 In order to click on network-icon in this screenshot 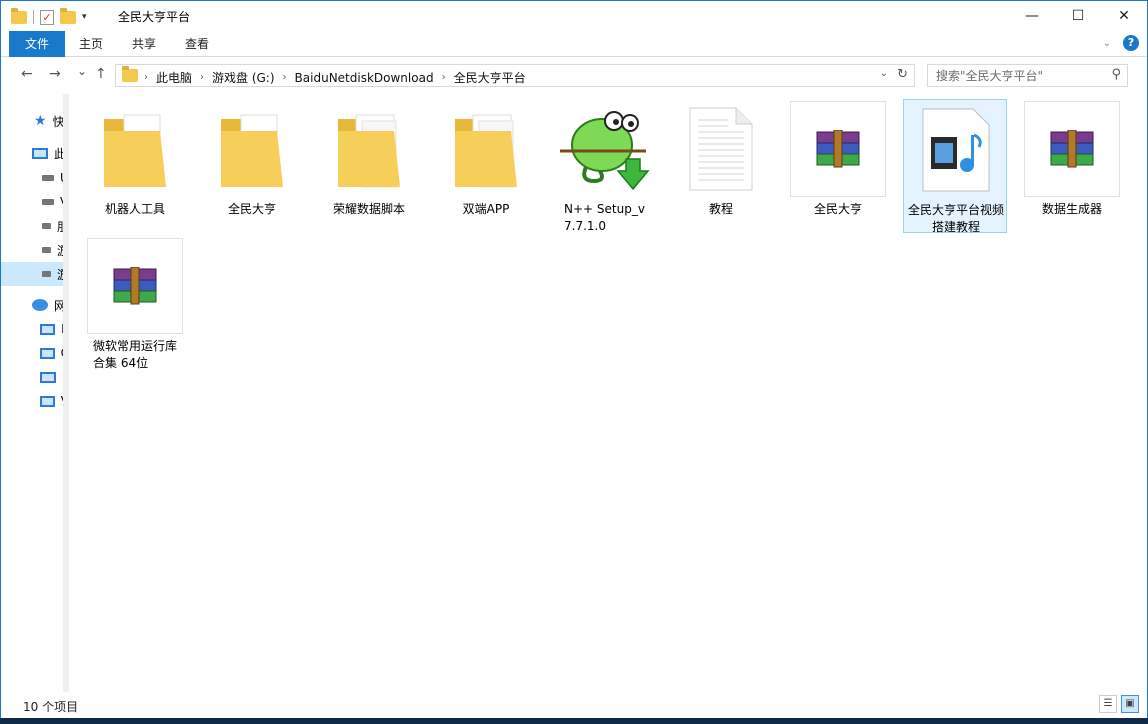, I will do `click(40, 305)`.